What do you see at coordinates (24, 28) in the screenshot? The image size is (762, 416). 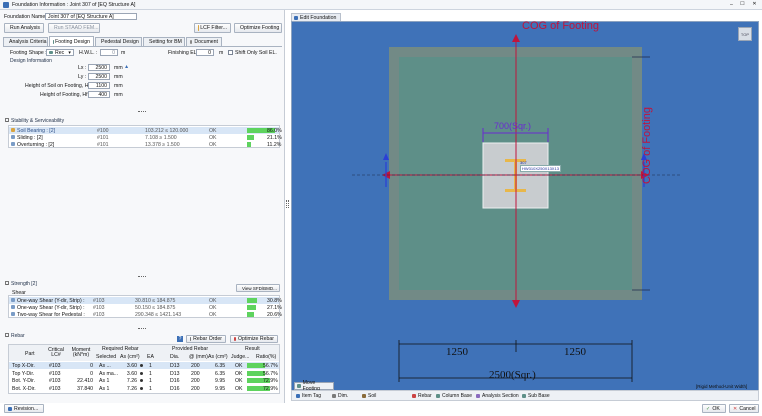 I see `run-analysis-button: Run Analysis` at bounding box center [24, 28].